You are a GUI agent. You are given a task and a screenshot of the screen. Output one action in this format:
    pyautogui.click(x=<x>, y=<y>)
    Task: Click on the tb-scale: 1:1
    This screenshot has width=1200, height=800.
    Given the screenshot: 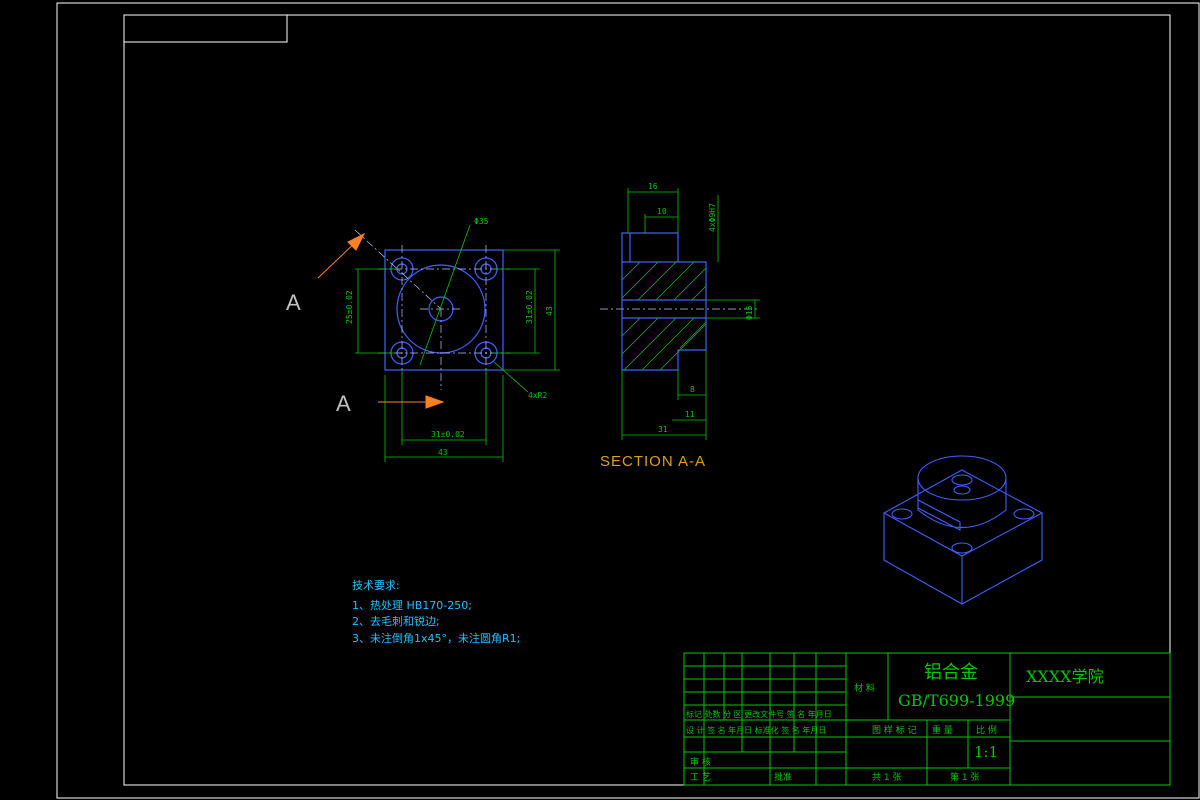 What is the action you would take?
    pyautogui.click(x=986, y=752)
    